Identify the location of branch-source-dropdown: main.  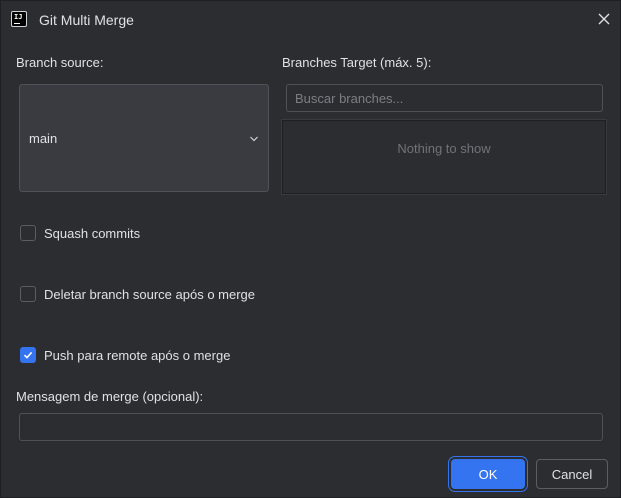
(144, 138).